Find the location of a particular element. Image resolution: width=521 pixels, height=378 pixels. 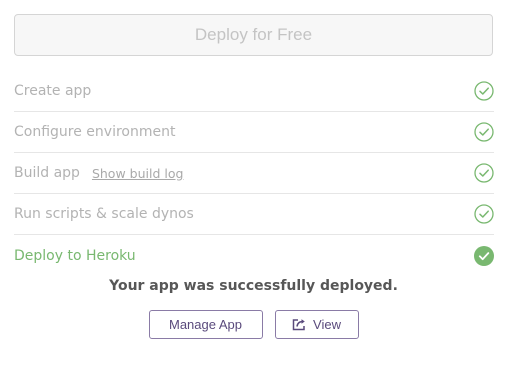

step-build-app: Build app Show build log is located at coordinates (254, 173).